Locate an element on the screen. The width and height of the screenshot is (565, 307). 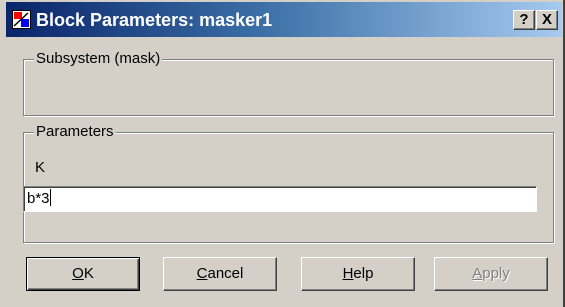
block-parameters-icon is located at coordinates (21, 19).